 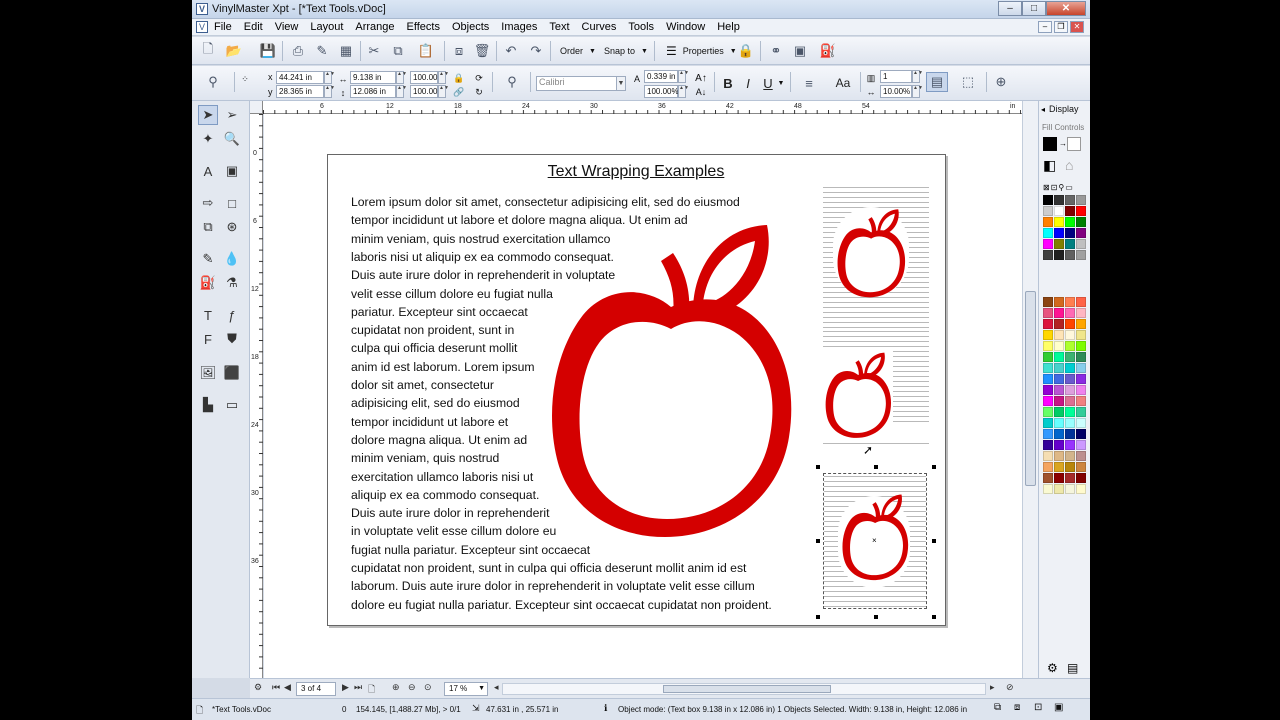 I want to click on previous-page-button: ◀, so click(x=287, y=687).